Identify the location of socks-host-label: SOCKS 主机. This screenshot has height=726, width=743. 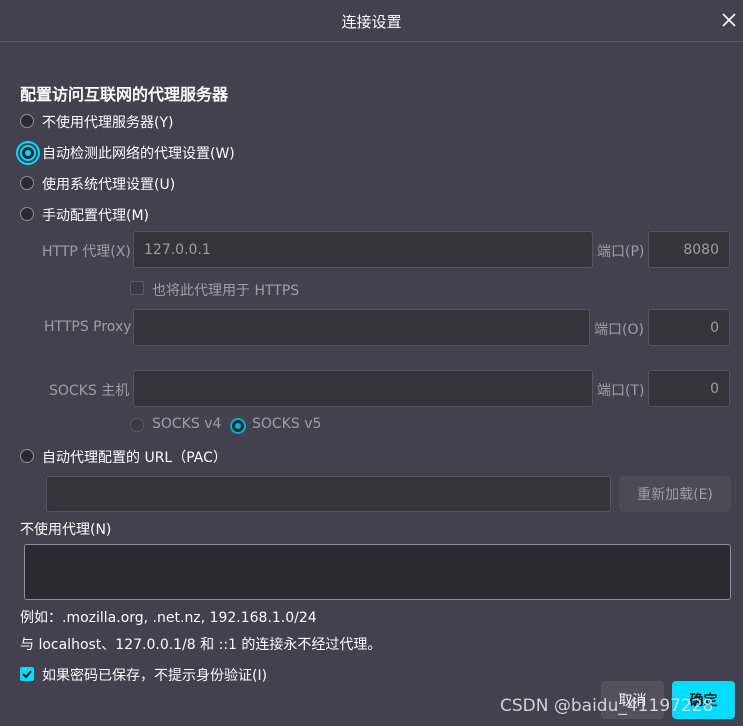
(89, 391).